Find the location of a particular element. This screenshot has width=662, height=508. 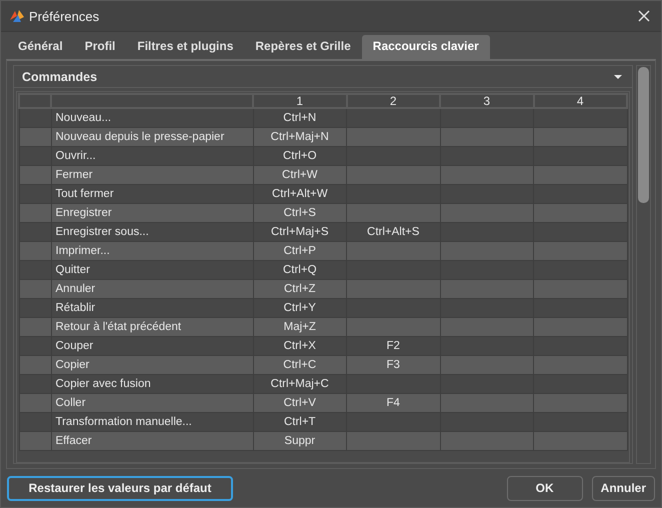

table-cell: Quitter is located at coordinates (152, 270).